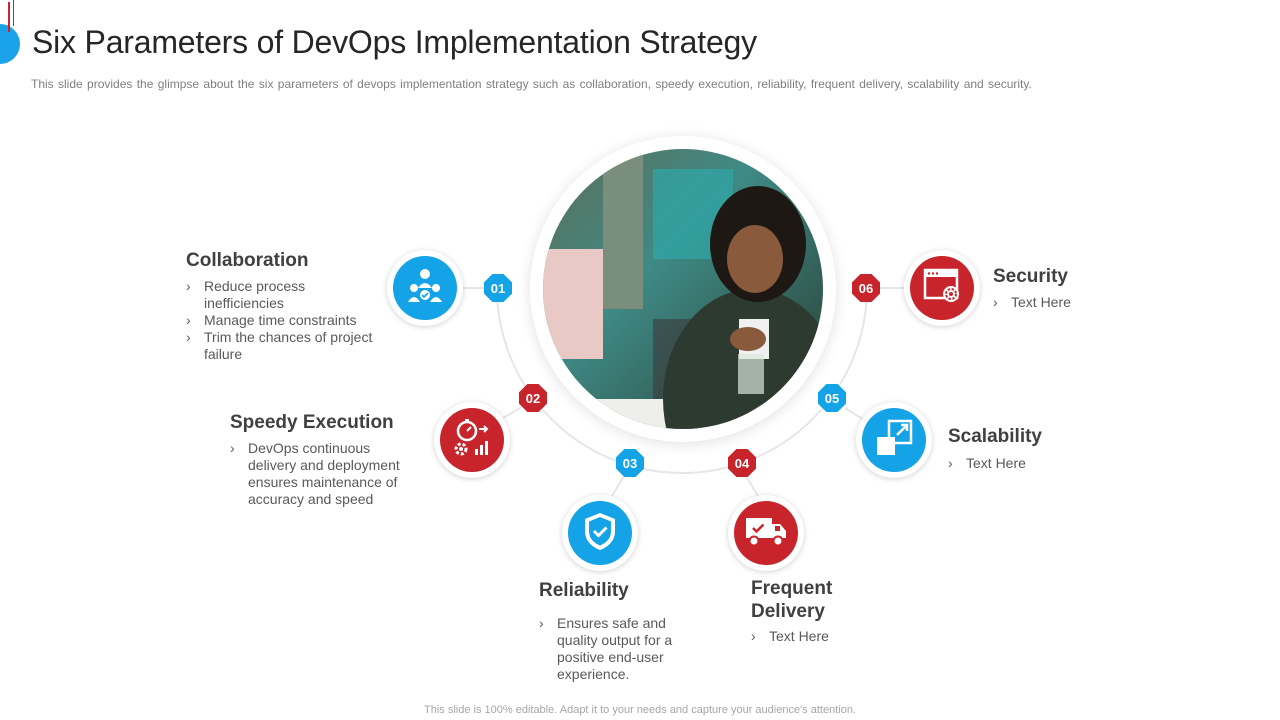 This screenshot has height=720, width=1280. I want to click on number-badge-01: 01, so click(498, 288).